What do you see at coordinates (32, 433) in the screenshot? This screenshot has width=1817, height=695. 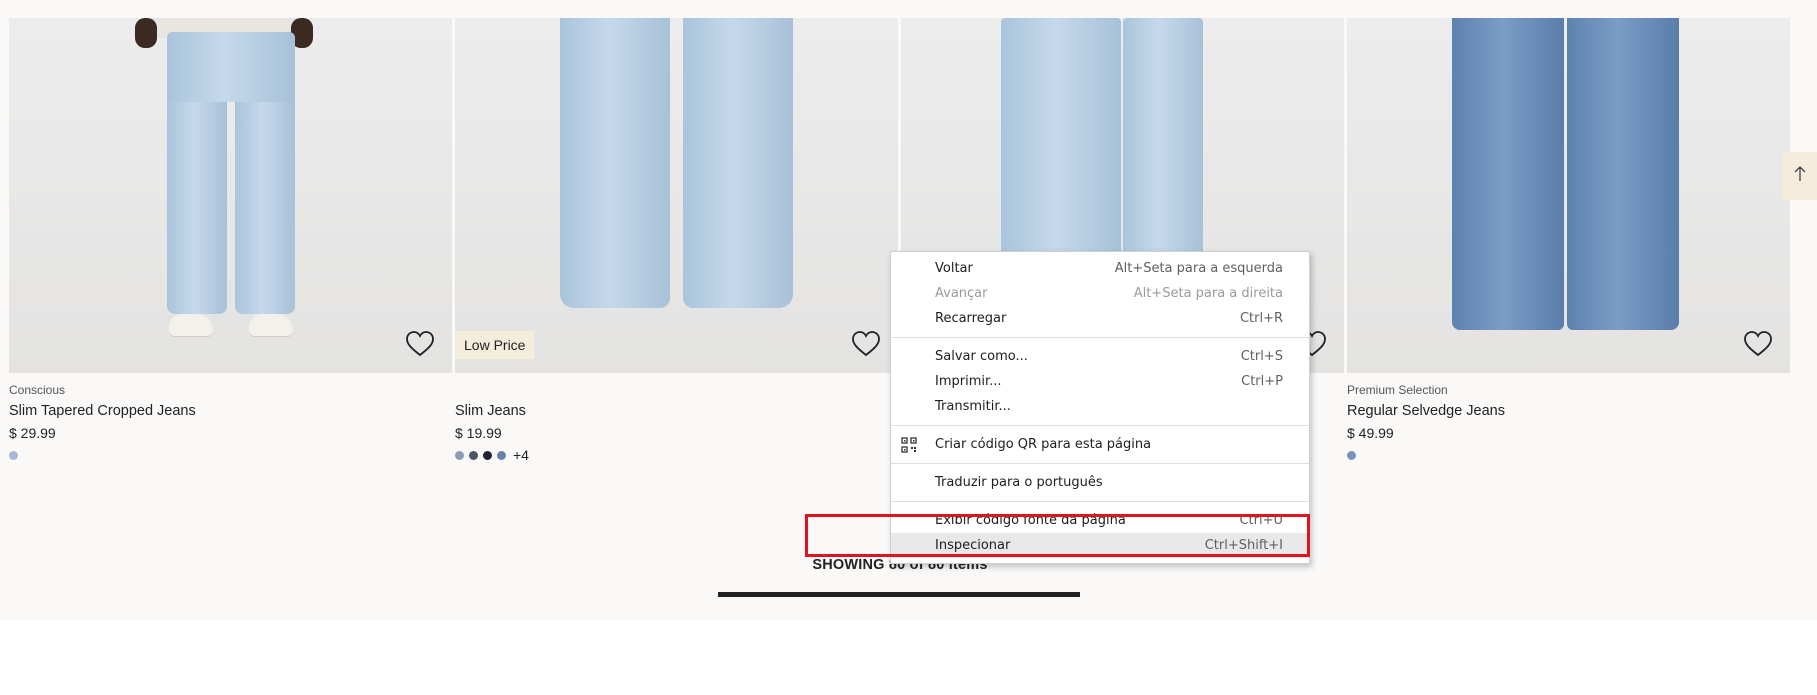 I see `product-price: $ 29.99` at bounding box center [32, 433].